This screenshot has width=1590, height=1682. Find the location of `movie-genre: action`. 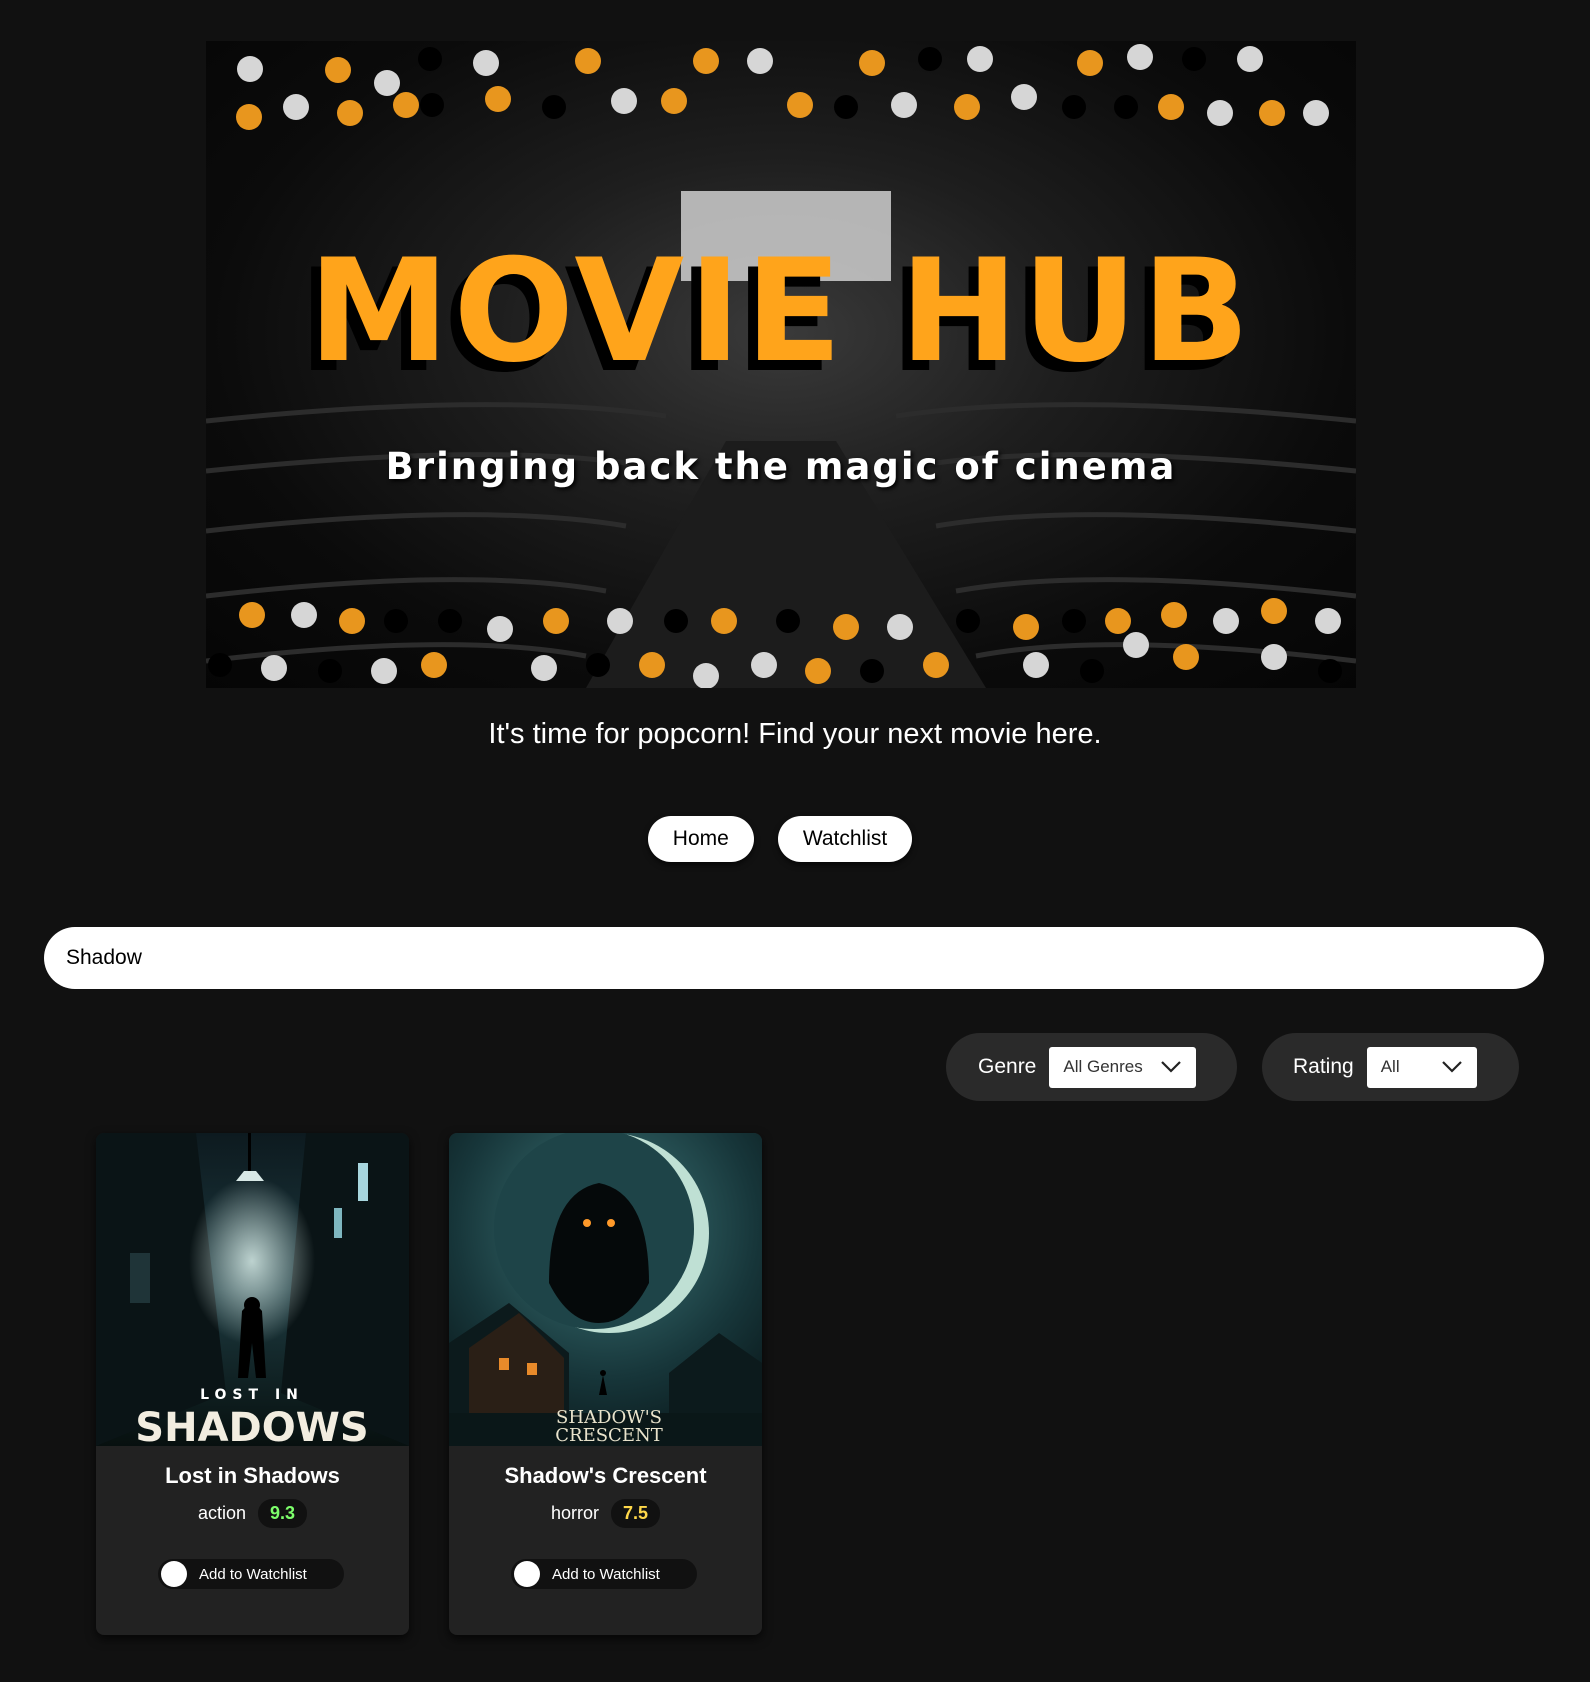

movie-genre: action is located at coordinates (221, 1513).